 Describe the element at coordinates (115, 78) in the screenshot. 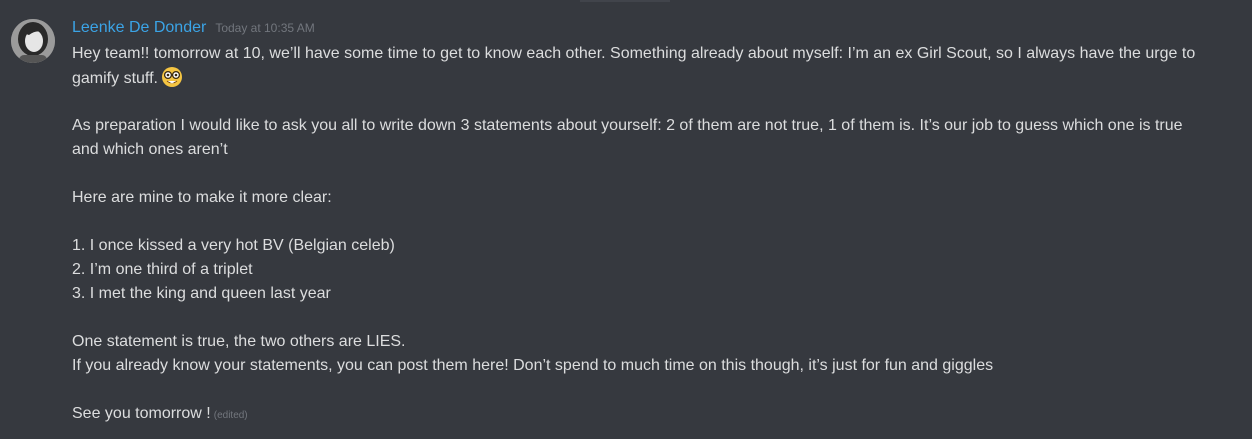

I see `message-line-text: gamify stuff.` at that location.